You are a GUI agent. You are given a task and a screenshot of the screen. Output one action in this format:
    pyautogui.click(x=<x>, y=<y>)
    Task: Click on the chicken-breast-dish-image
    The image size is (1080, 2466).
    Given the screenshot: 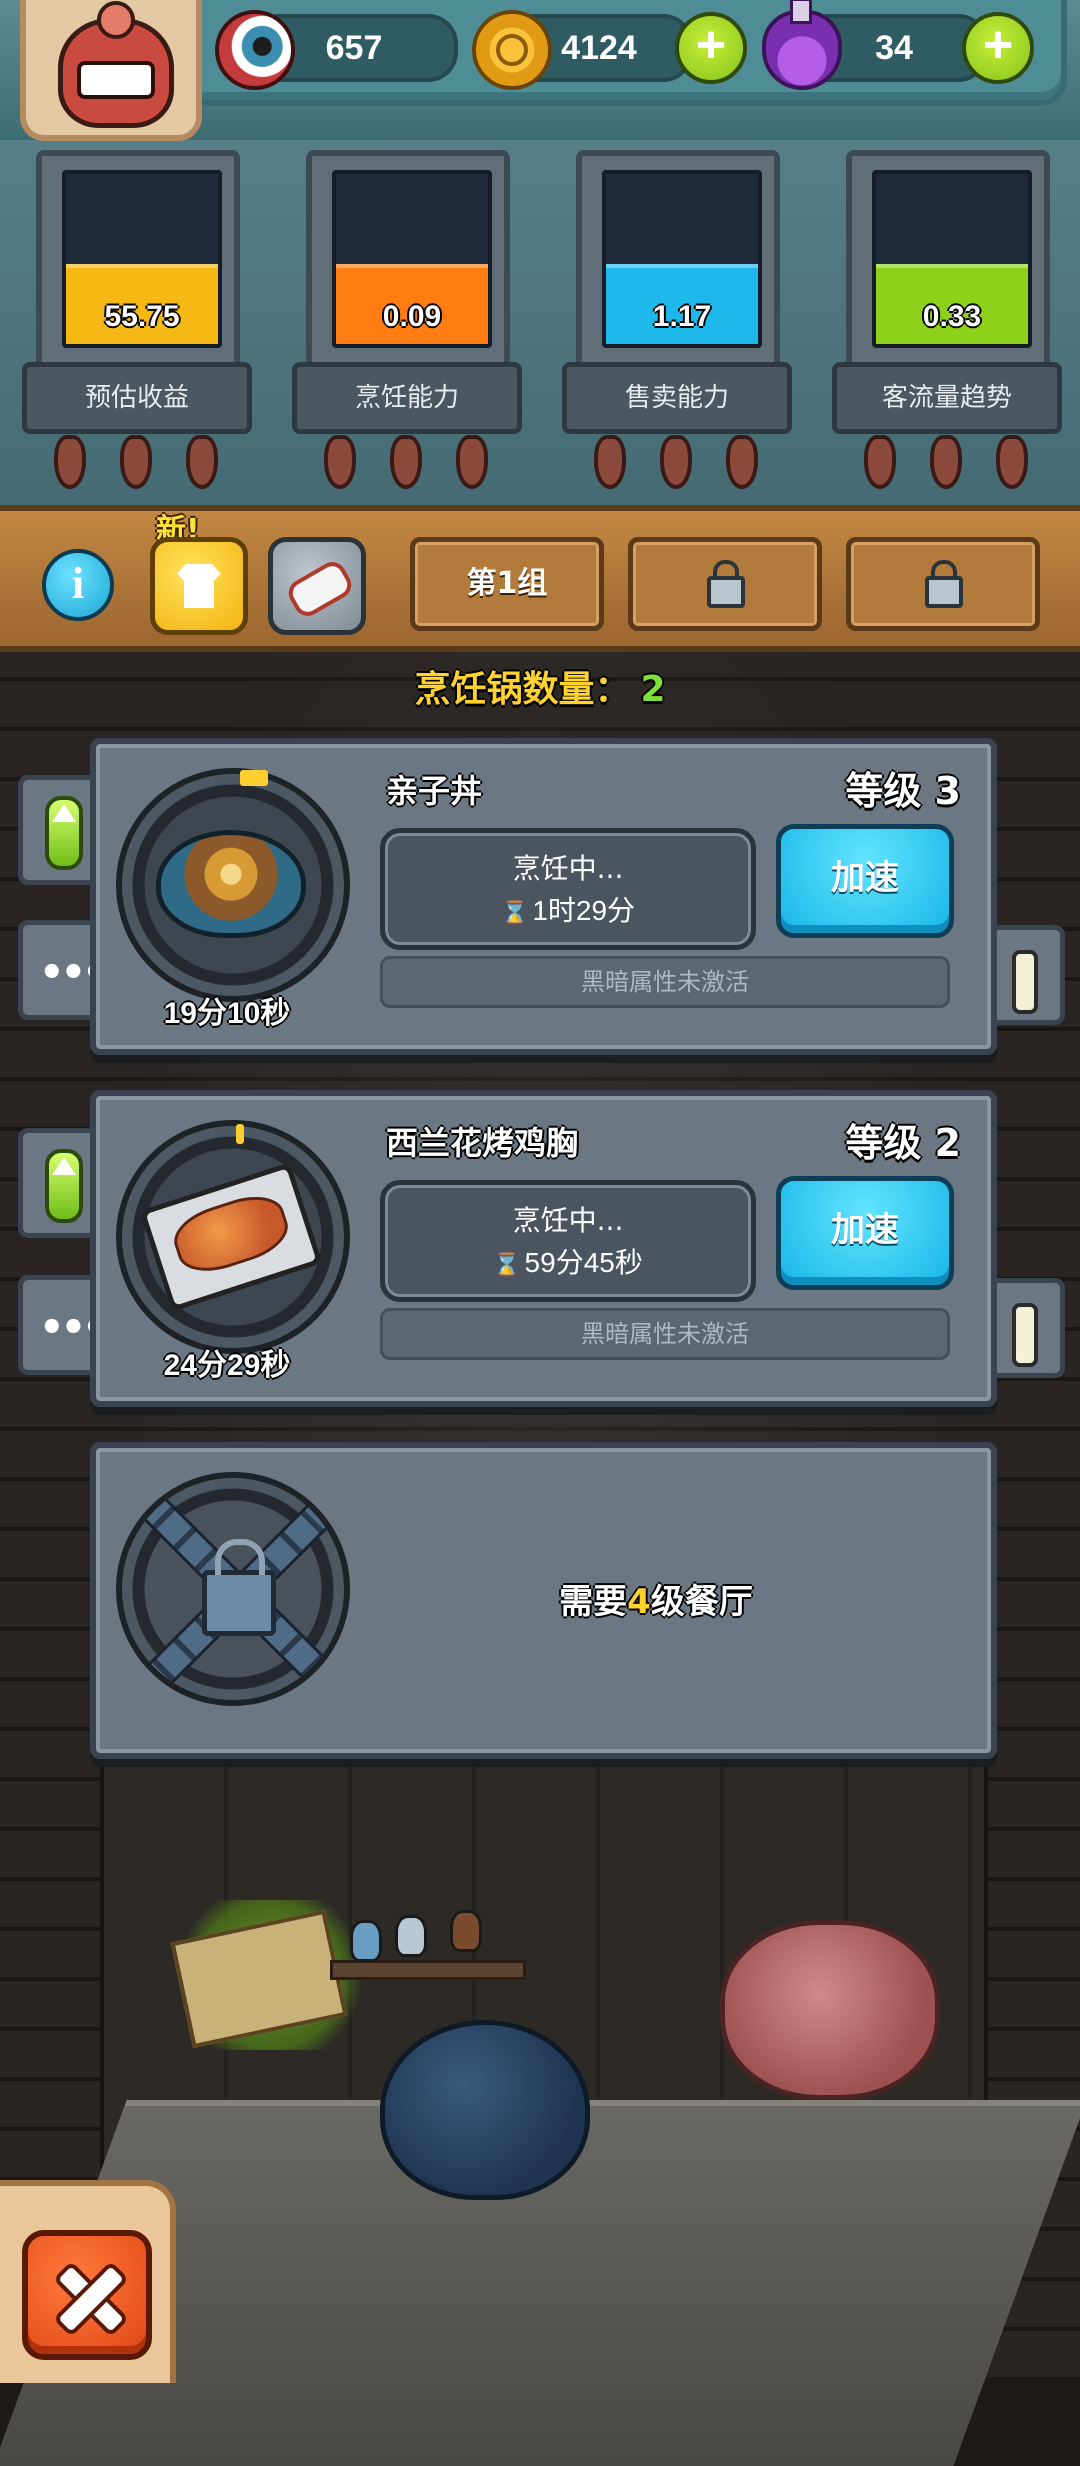 What is the action you would take?
    pyautogui.click(x=231, y=1237)
    